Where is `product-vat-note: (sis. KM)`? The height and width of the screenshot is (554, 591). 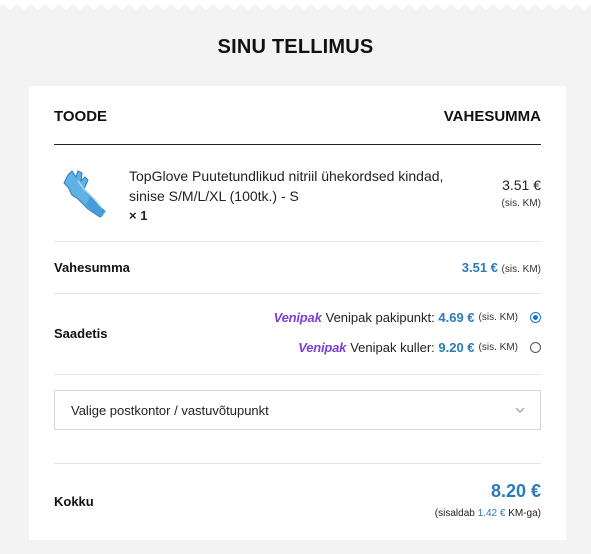
product-vat-note: (sis. KM) is located at coordinates (521, 203).